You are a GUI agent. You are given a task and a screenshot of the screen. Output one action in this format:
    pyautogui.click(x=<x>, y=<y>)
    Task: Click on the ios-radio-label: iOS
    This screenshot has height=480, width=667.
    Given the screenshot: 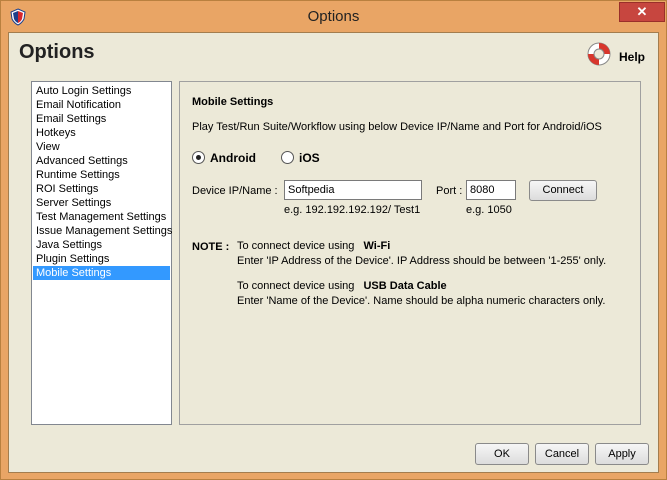 What is the action you would take?
    pyautogui.click(x=309, y=158)
    